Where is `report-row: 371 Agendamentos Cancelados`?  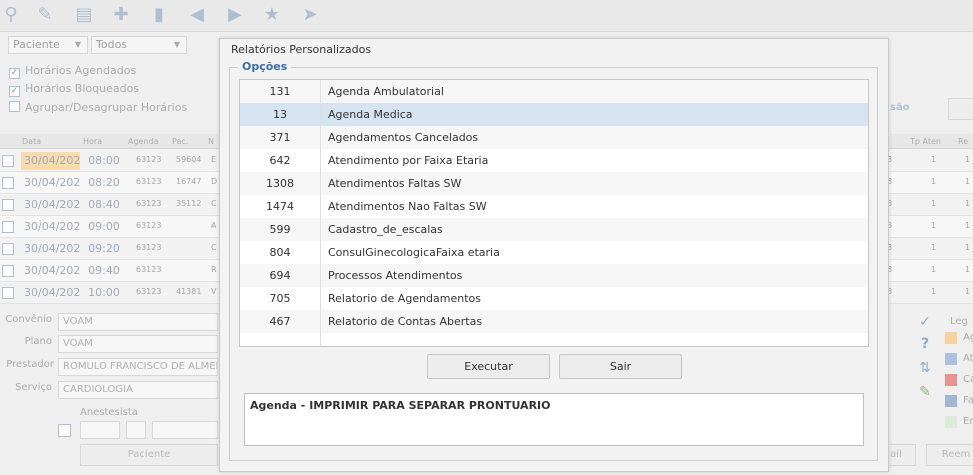
report-row: 371 Agendamentos Cancelados is located at coordinates (554, 137).